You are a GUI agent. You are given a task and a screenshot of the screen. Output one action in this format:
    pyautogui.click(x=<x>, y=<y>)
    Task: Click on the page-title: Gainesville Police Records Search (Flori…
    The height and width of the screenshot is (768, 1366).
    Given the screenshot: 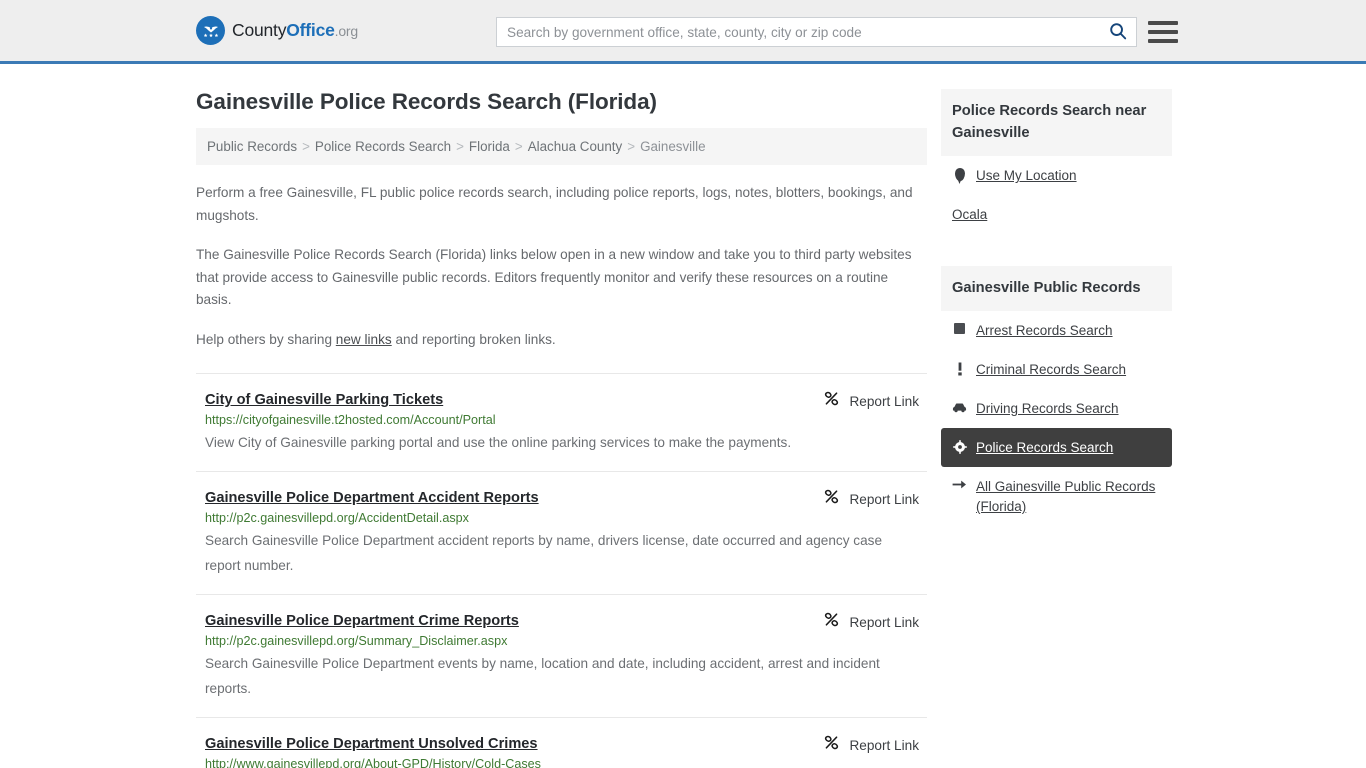 What is the action you would take?
    pyautogui.click(x=426, y=101)
    